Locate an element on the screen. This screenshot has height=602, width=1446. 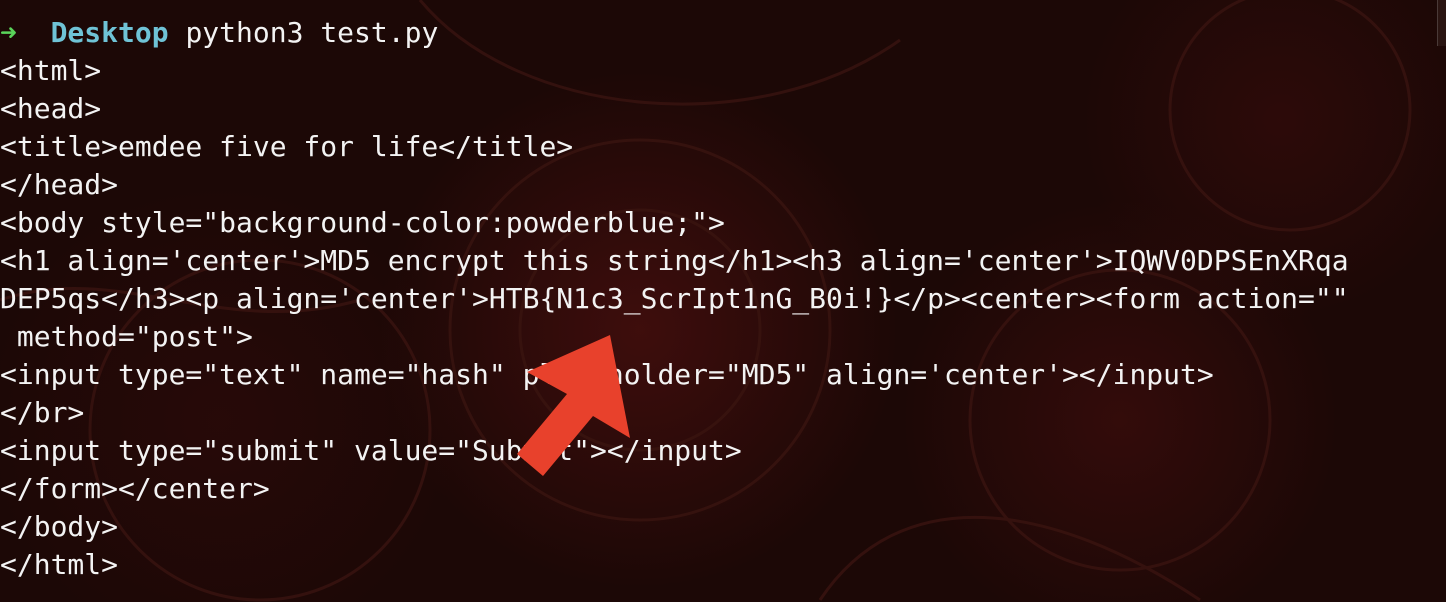
output-line: <head> is located at coordinates (51, 108).